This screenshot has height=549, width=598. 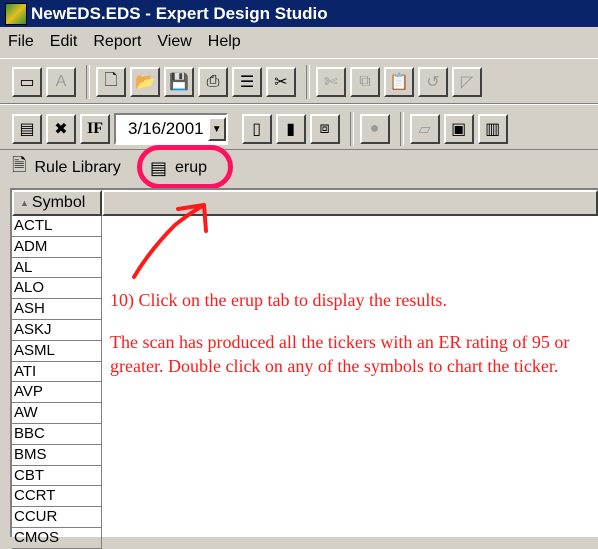 I want to click on column-header-label: Symbol, so click(x=58, y=202).